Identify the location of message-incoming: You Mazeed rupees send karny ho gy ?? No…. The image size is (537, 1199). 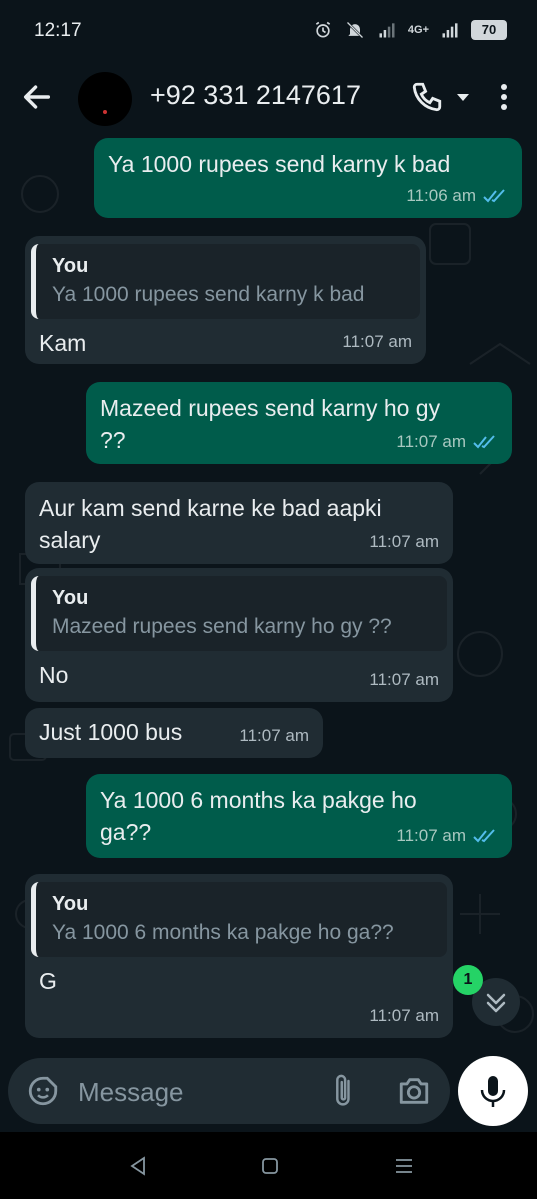
(239, 635).